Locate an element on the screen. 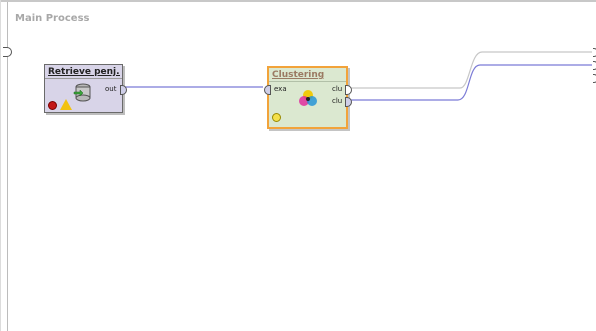 The image size is (596, 331). warning-icon is located at coordinates (66, 104).